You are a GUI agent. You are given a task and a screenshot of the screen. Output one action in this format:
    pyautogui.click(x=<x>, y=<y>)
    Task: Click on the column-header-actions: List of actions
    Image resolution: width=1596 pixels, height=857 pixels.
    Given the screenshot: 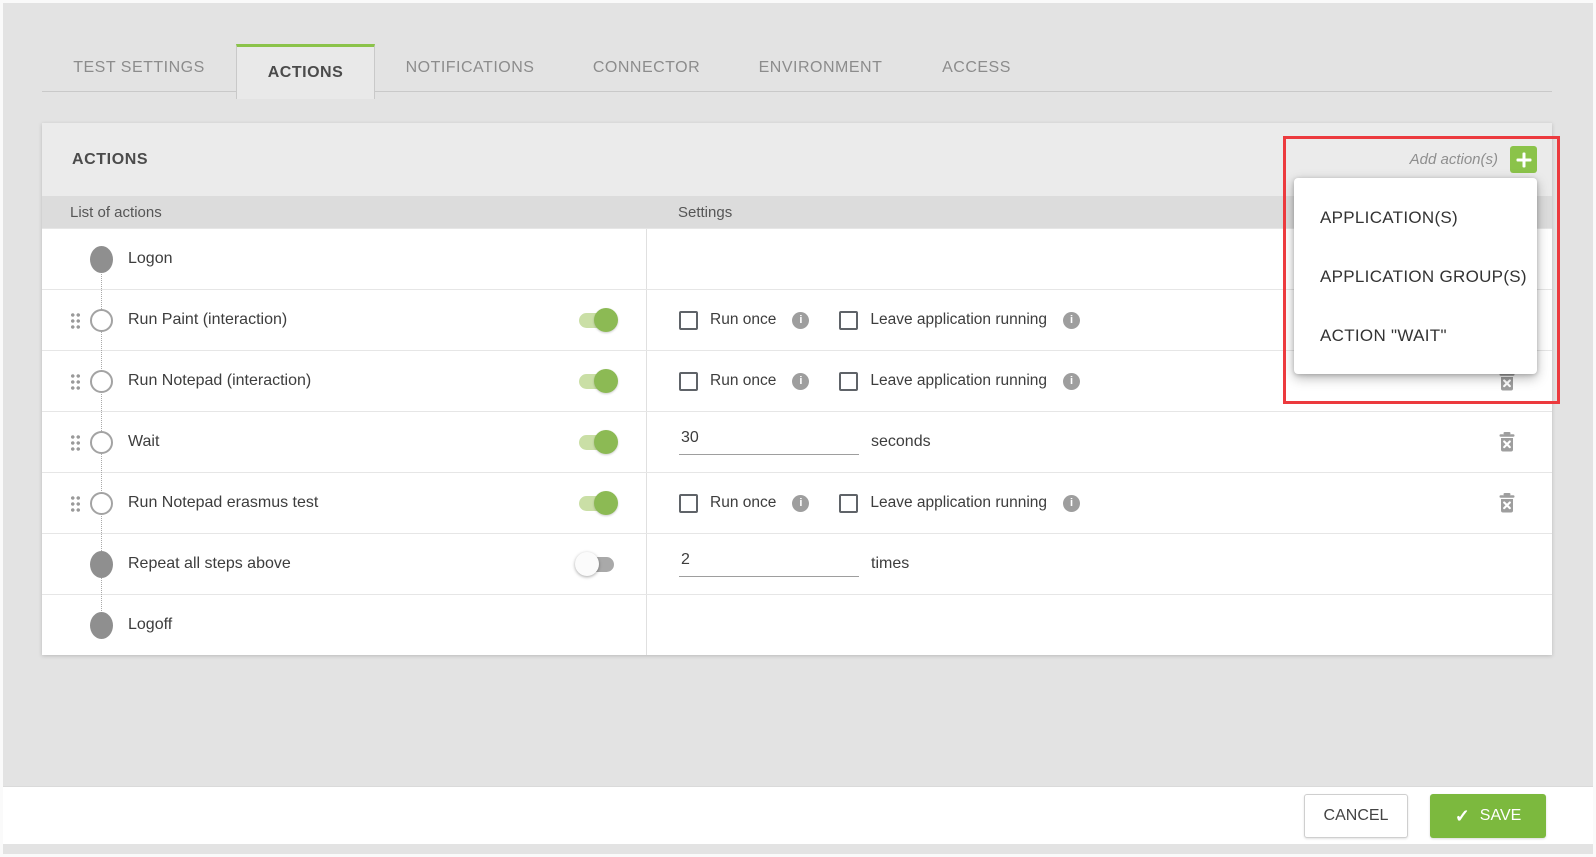 What is the action you would take?
    pyautogui.click(x=116, y=212)
    